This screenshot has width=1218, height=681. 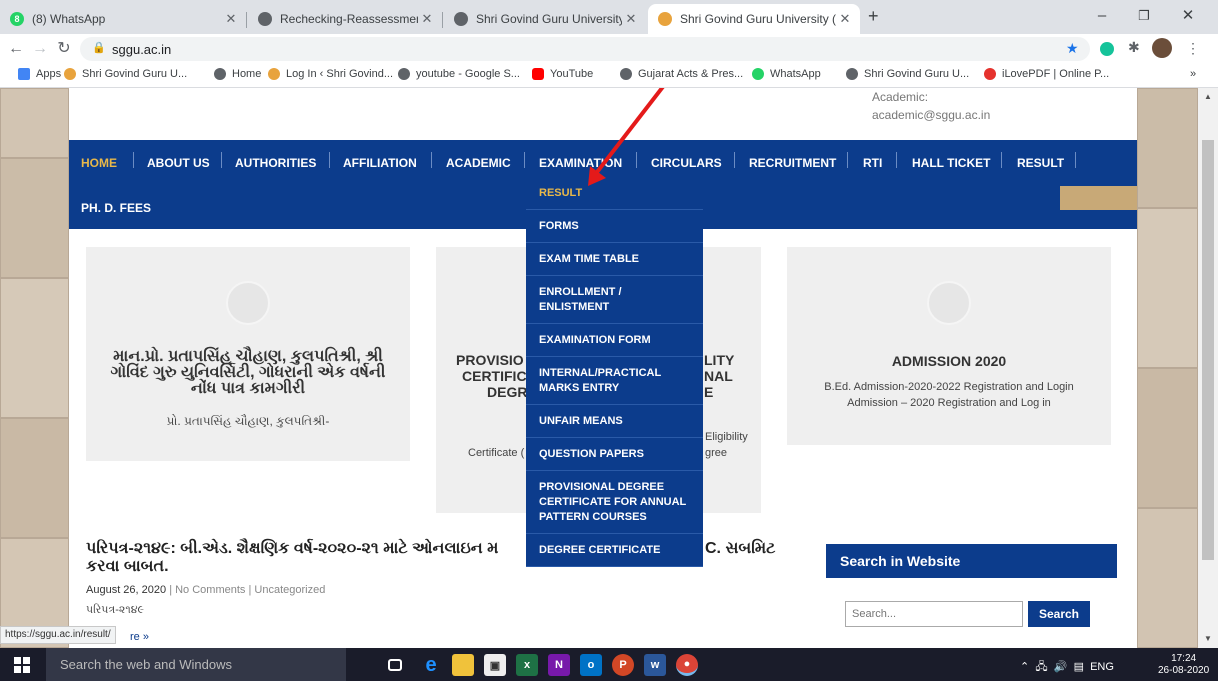 What do you see at coordinates (99, 163) in the screenshot?
I see `nav-home: HOME` at bounding box center [99, 163].